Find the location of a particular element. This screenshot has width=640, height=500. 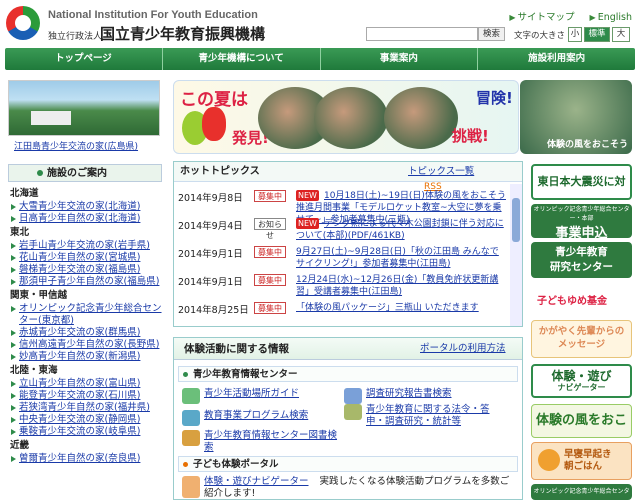

search-button: 検索 is located at coordinates (491, 34).